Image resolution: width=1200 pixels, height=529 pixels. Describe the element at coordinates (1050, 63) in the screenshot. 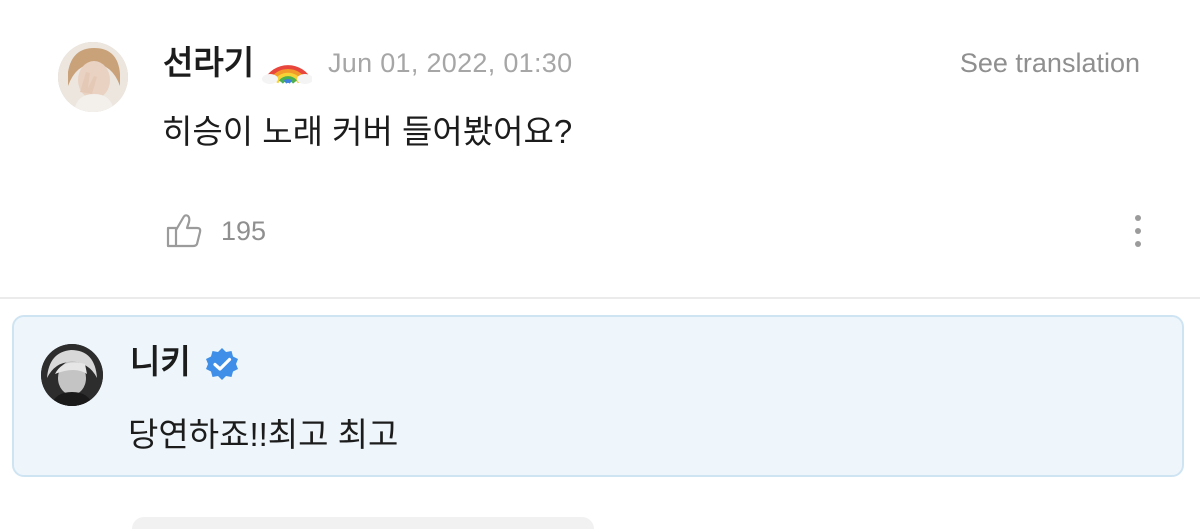

I see `see-translation-link: See translation` at that location.